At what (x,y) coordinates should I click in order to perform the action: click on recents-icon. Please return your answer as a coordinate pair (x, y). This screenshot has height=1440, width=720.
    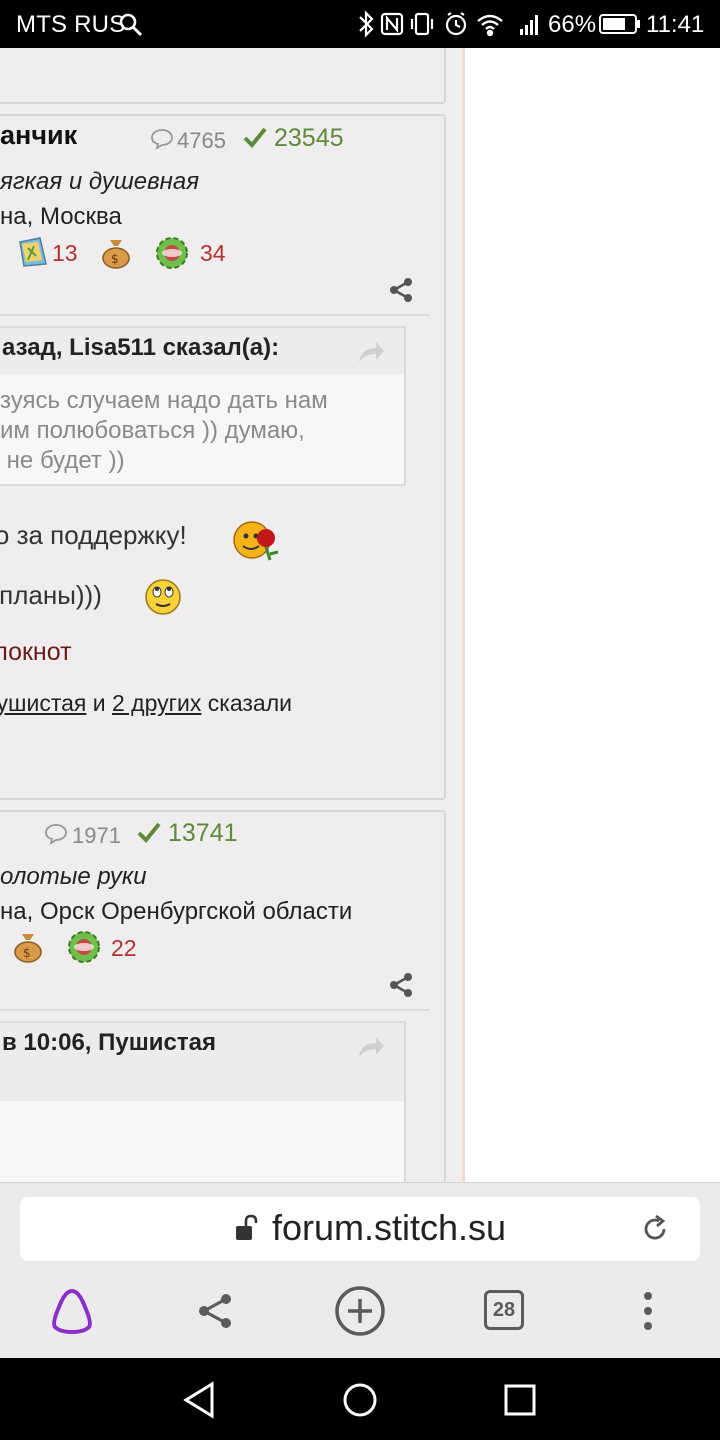
    Looking at the image, I should click on (520, 1400).